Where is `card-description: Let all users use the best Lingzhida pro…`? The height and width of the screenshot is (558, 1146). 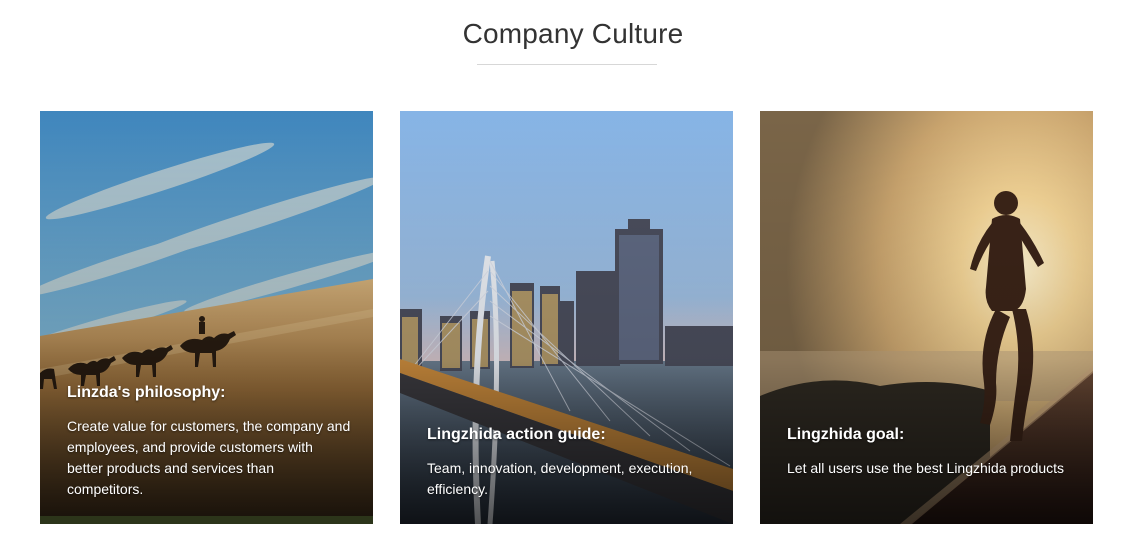
card-description: Let all users use the best Lingzhida pro… is located at coordinates (926, 468).